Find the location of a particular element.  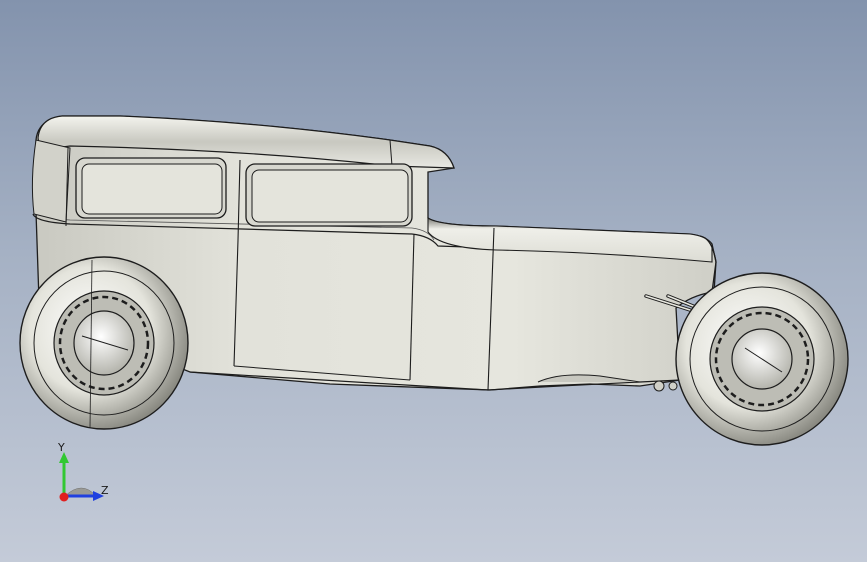

view-orientation-triad-icon is located at coordinates (81, 477).